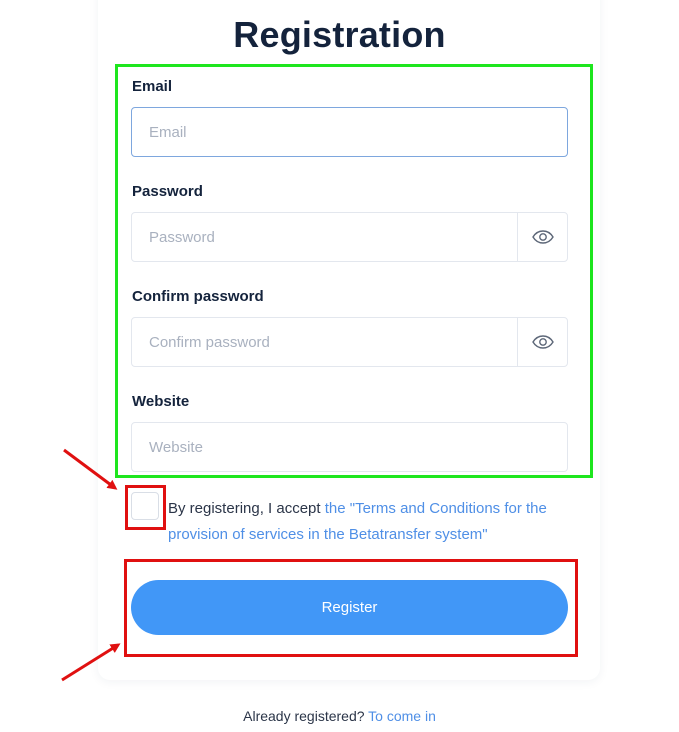 The width and height of the screenshot is (679, 732). I want to click on password-field, so click(326, 237).